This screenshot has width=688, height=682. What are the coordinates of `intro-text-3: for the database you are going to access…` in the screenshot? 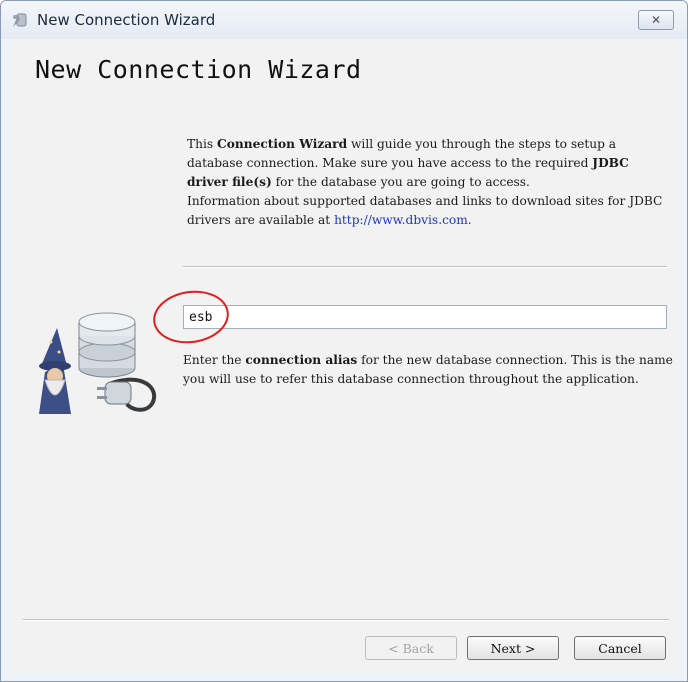 It's located at (400, 182).